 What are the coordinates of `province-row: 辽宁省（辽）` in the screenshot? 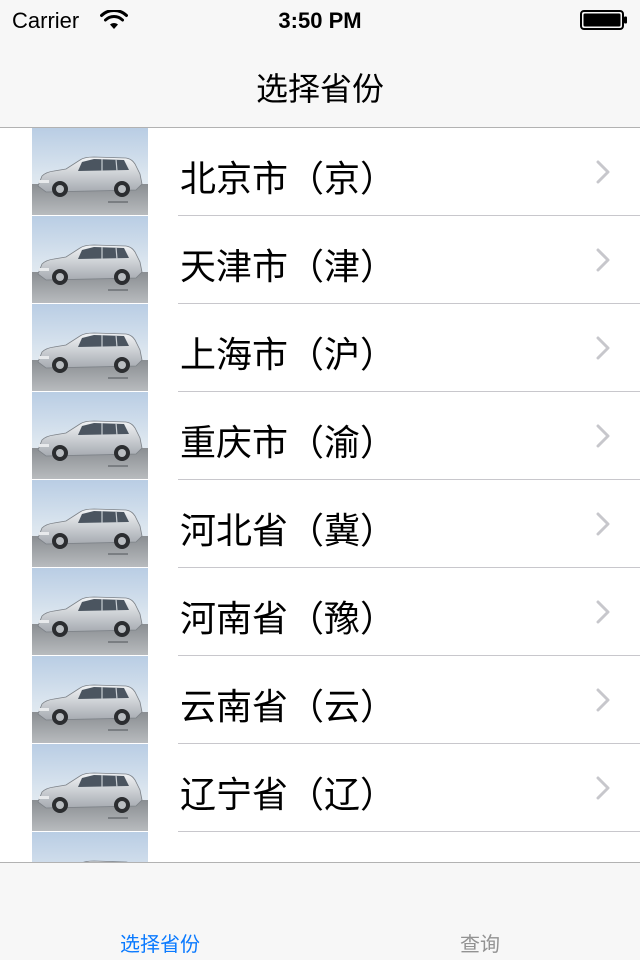 It's located at (320, 788).